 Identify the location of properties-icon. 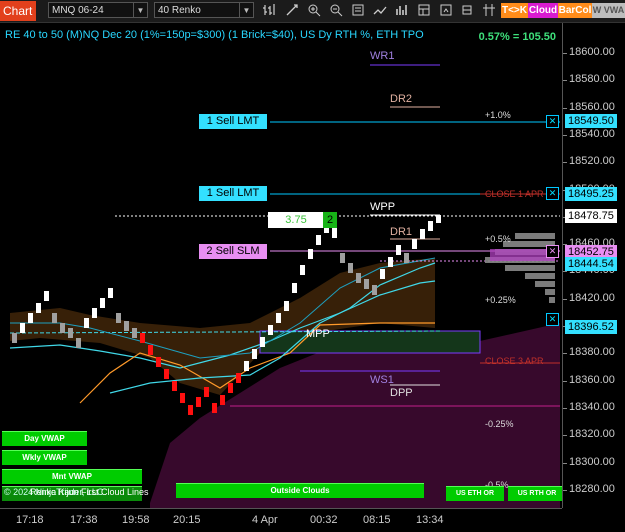
(358, 10).